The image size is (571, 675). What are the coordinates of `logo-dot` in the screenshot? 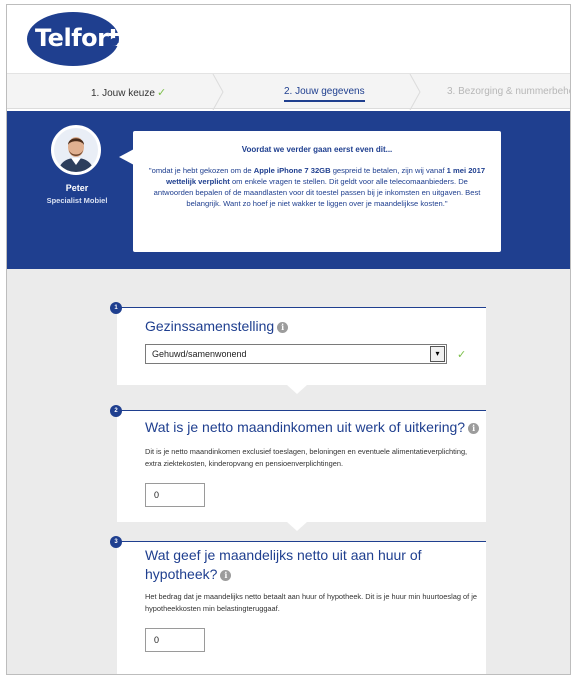 It's located at (114, 42).